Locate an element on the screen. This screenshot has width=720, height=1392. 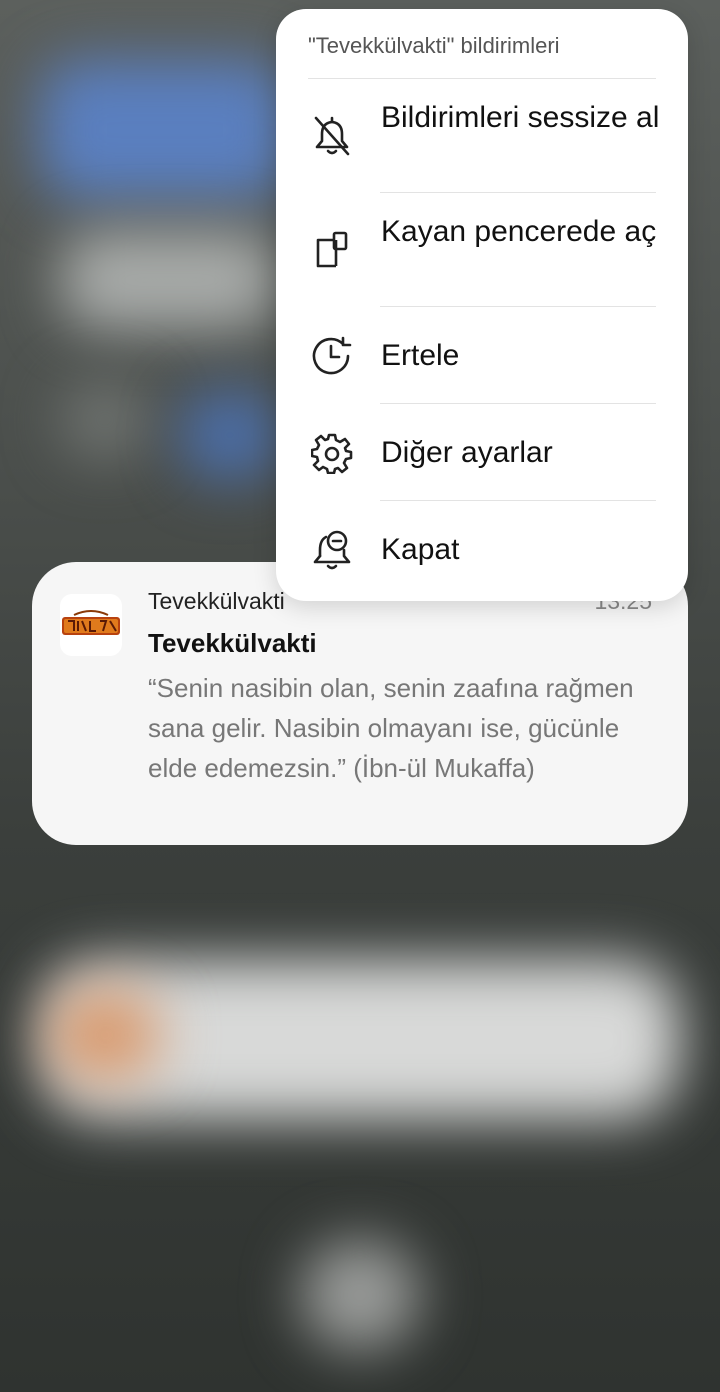
app-logo-icon is located at coordinates (91, 625).